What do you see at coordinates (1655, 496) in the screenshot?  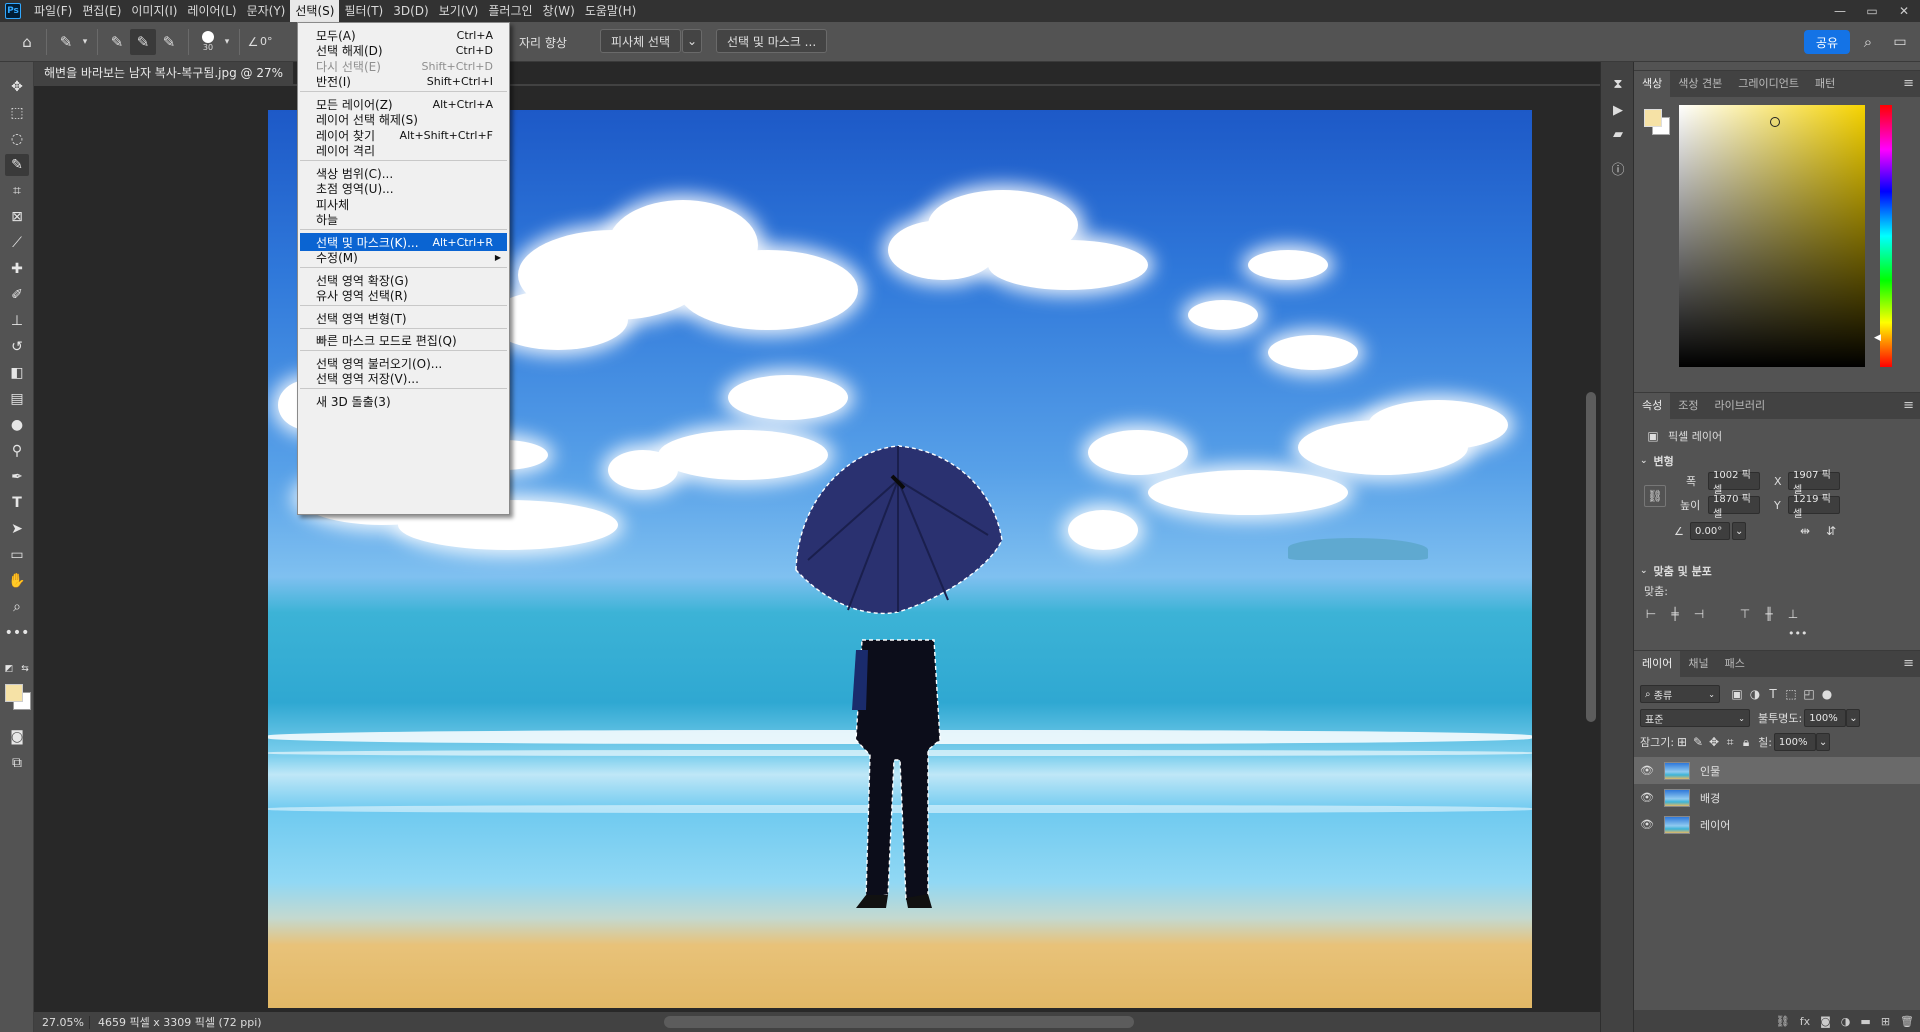 I see `link-icon: ⛓` at bounding box center [1655, 496].